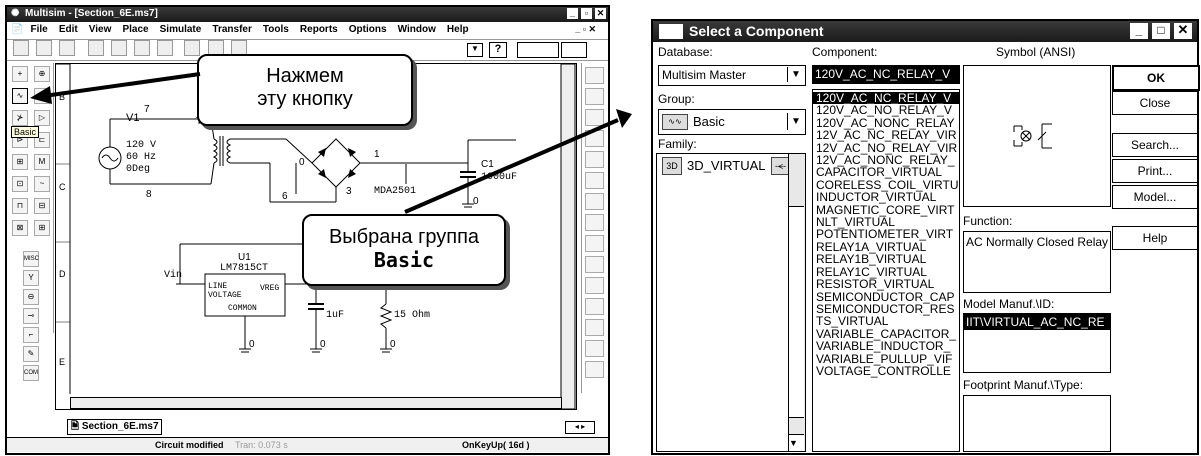 This screenshot has width=1201, height=456. What do you see at coordinates (594, 264) in the screenshot?
I see `spectrum-analyzer-icon` at bounding box center [594, 264].